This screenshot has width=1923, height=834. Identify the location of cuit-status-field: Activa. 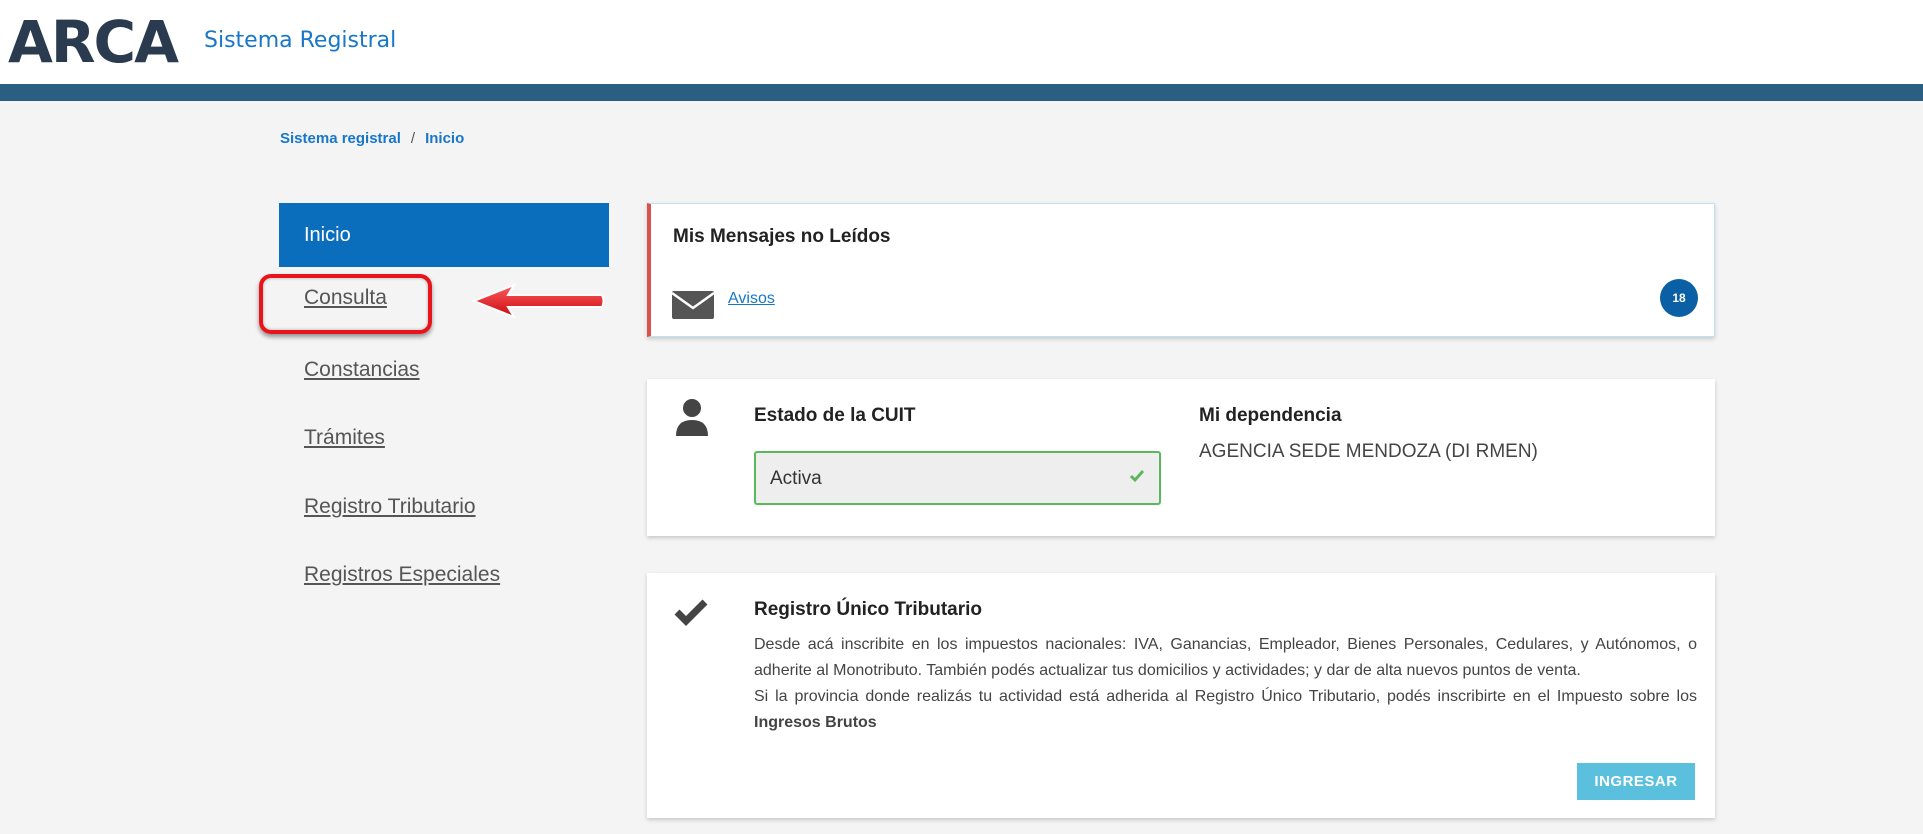
(957, 478).